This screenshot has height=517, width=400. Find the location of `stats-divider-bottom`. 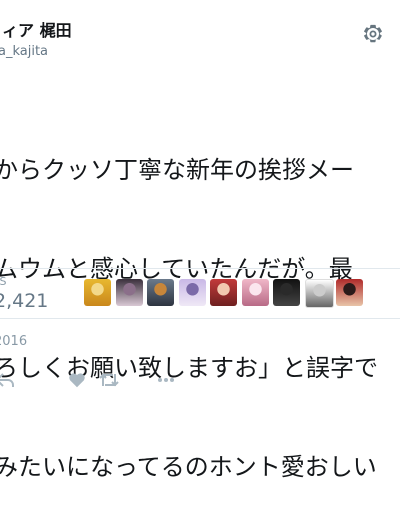

stats-divider-bottom is located at coordinates (200, 318).